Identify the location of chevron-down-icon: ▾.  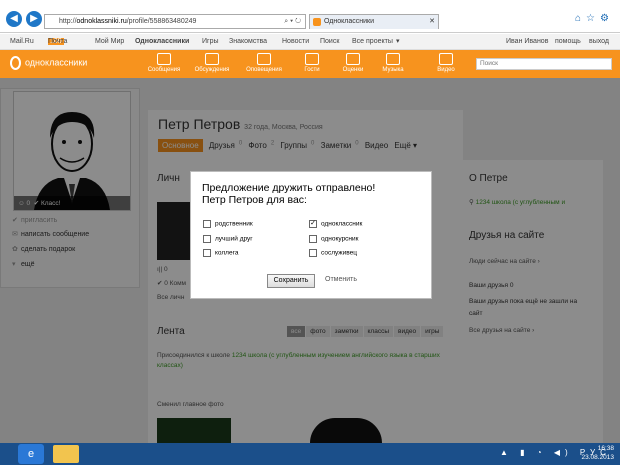
(398, 41).